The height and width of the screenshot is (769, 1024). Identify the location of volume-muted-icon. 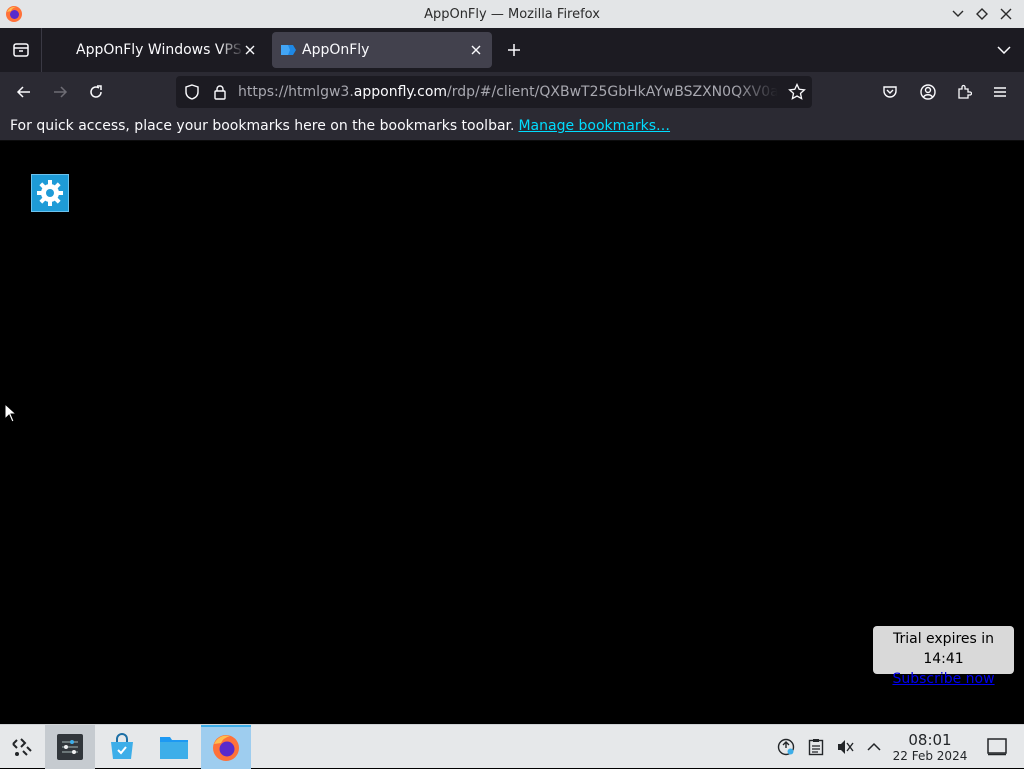
(846, 747).